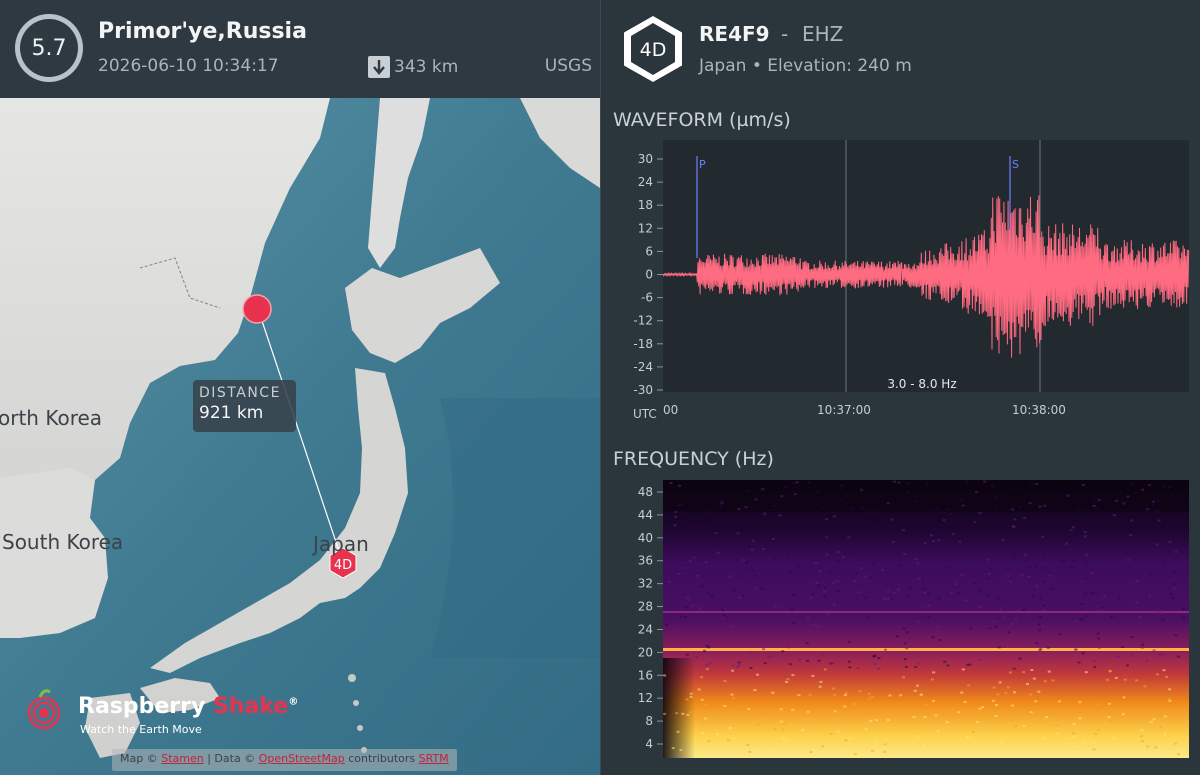  What do you see at coordinates (645, 652) in the screenshot?
I see `frequency-y-tick: 20` at bounding box center [645, 652].